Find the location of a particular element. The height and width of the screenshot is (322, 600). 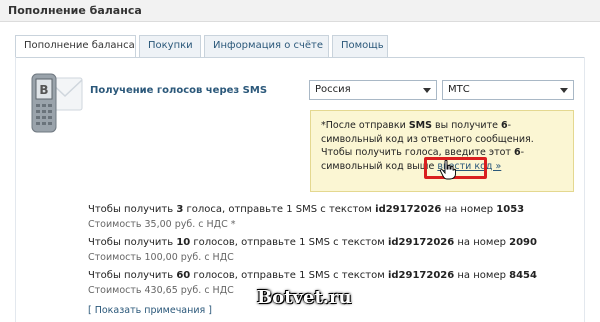

sms-section-title: Получение голосов через SMS is located at coordinates (179, 90).